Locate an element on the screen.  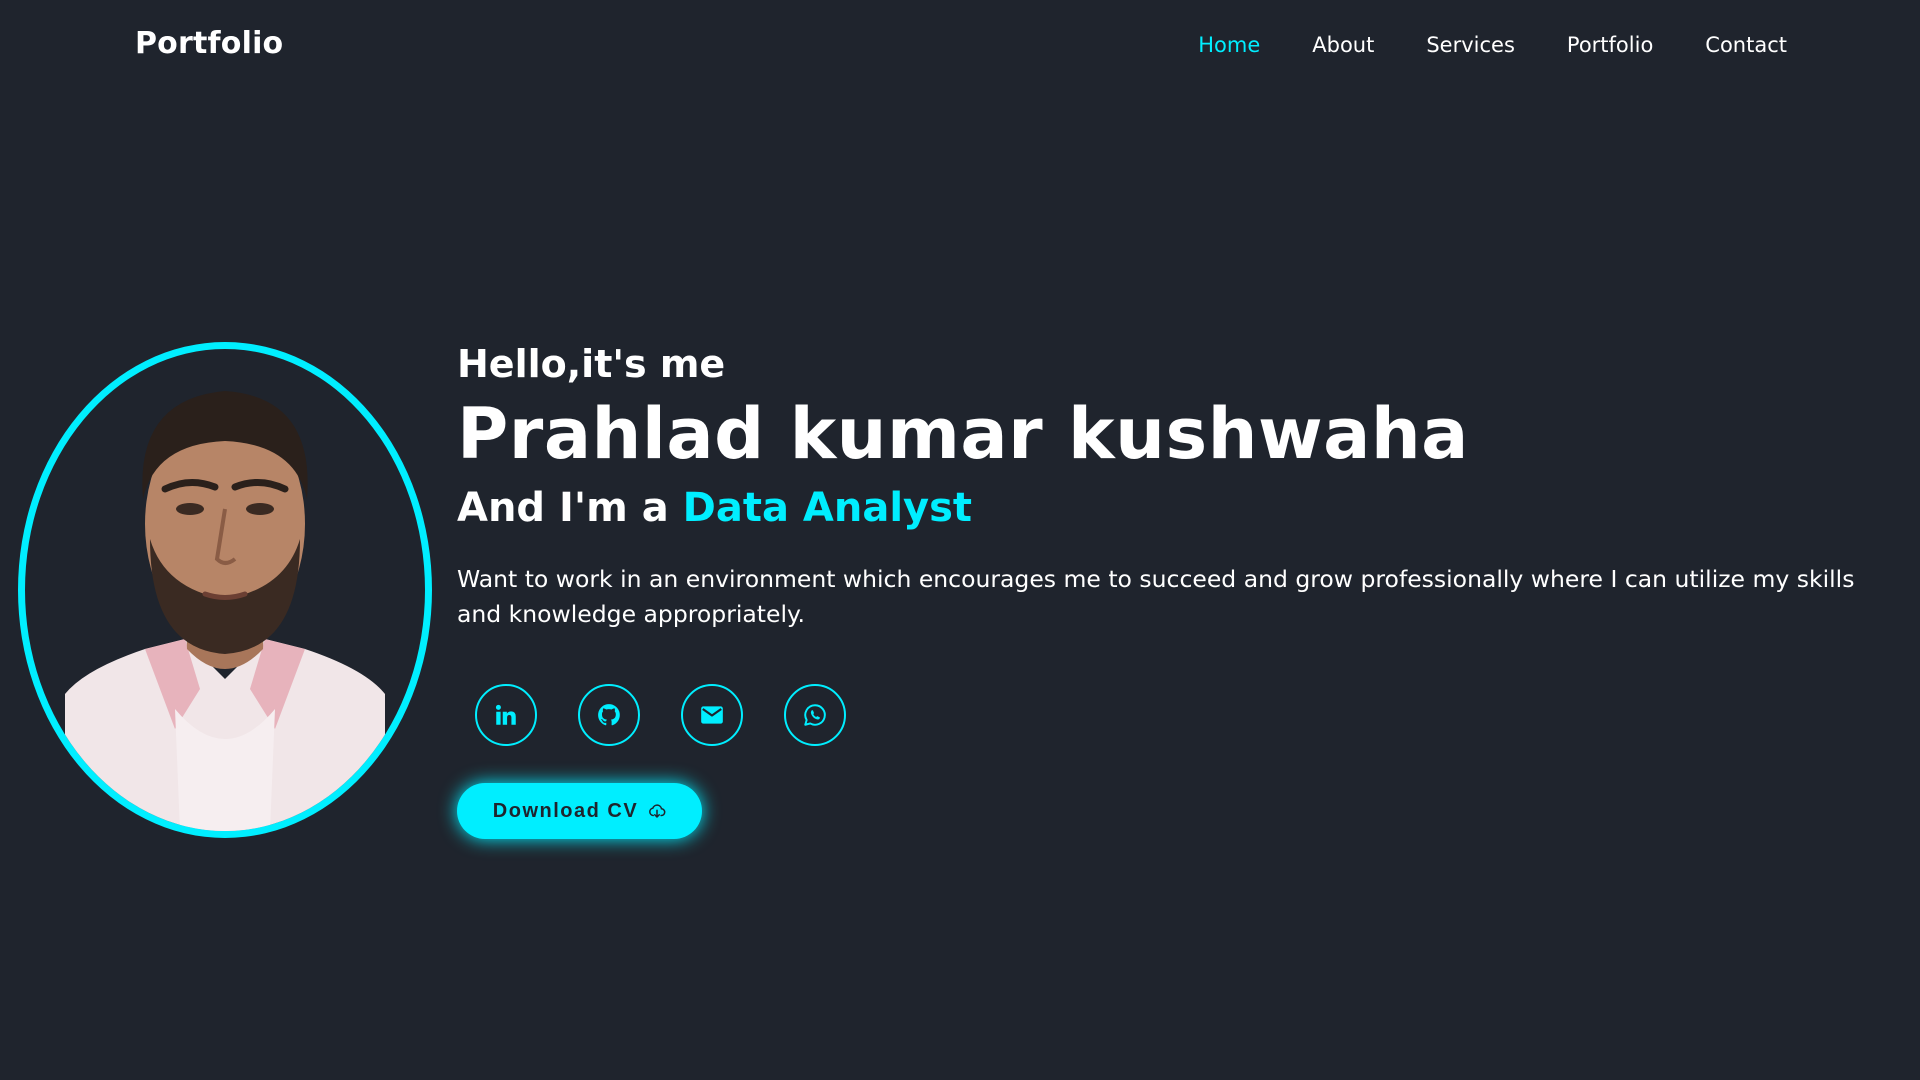
logo: Portfolio is located at coordinates (209, 43).